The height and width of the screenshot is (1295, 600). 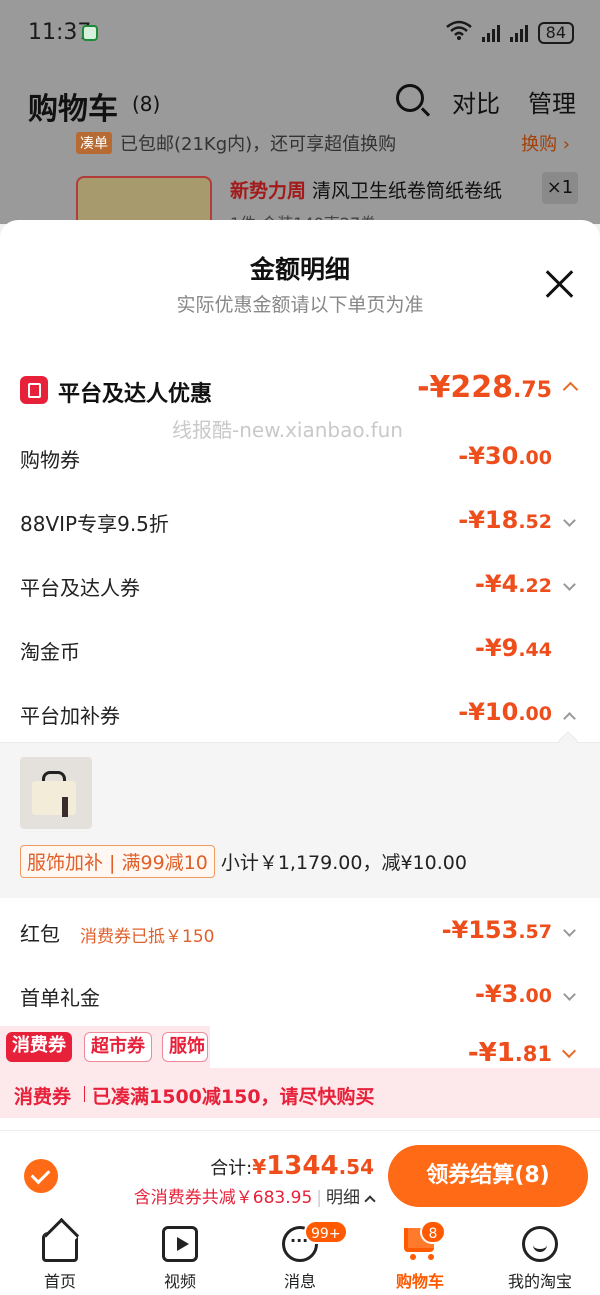 I want to click on message-badge: 99+, so click(x=326, y=1232).